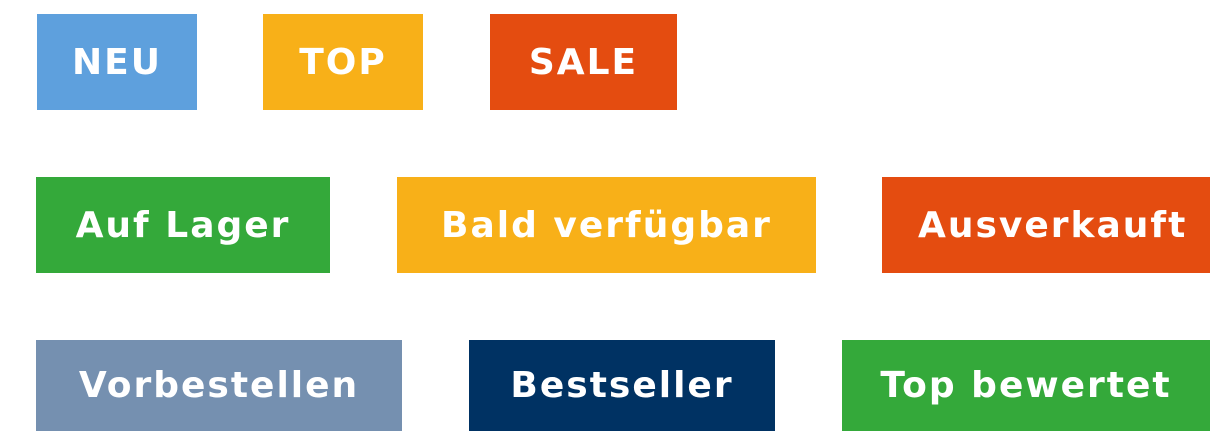 This screenshot has width=1210, height=431. I want to click on badge-auf-lager-label: Auf Lager, so click(183, 225).